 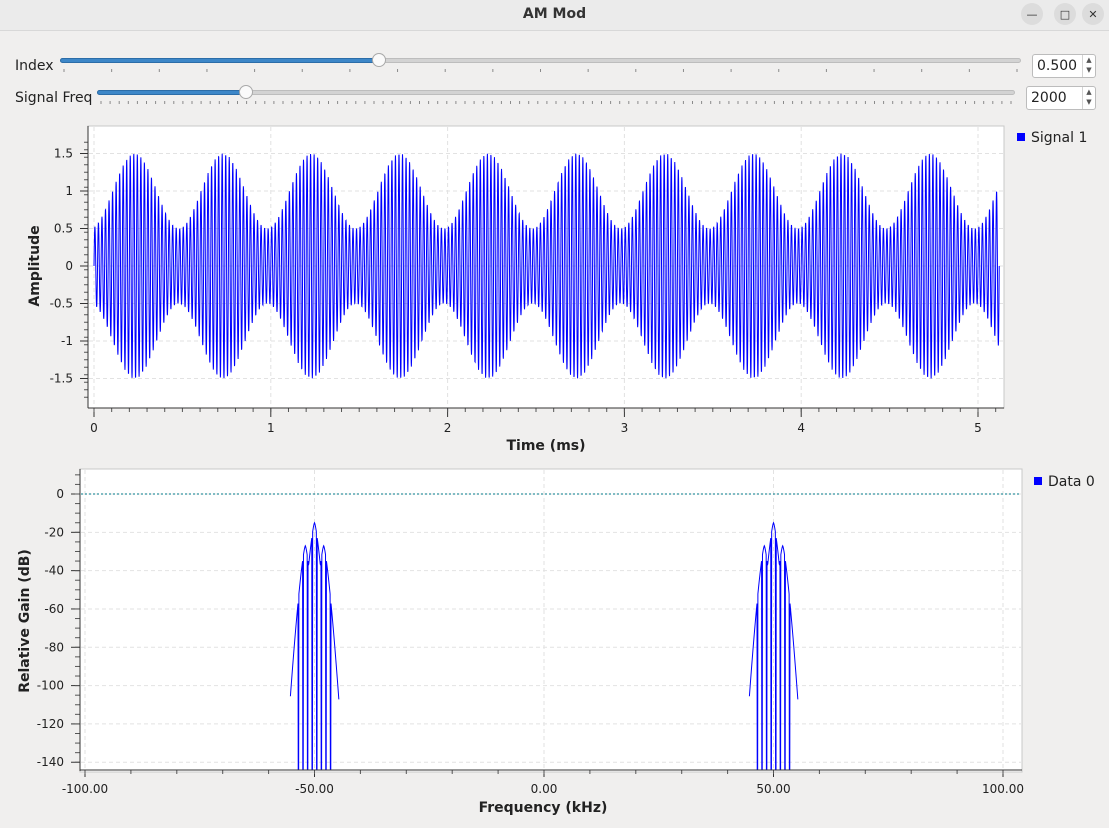 I want to click on signal-freq-slider, so click(x=556, y=95).